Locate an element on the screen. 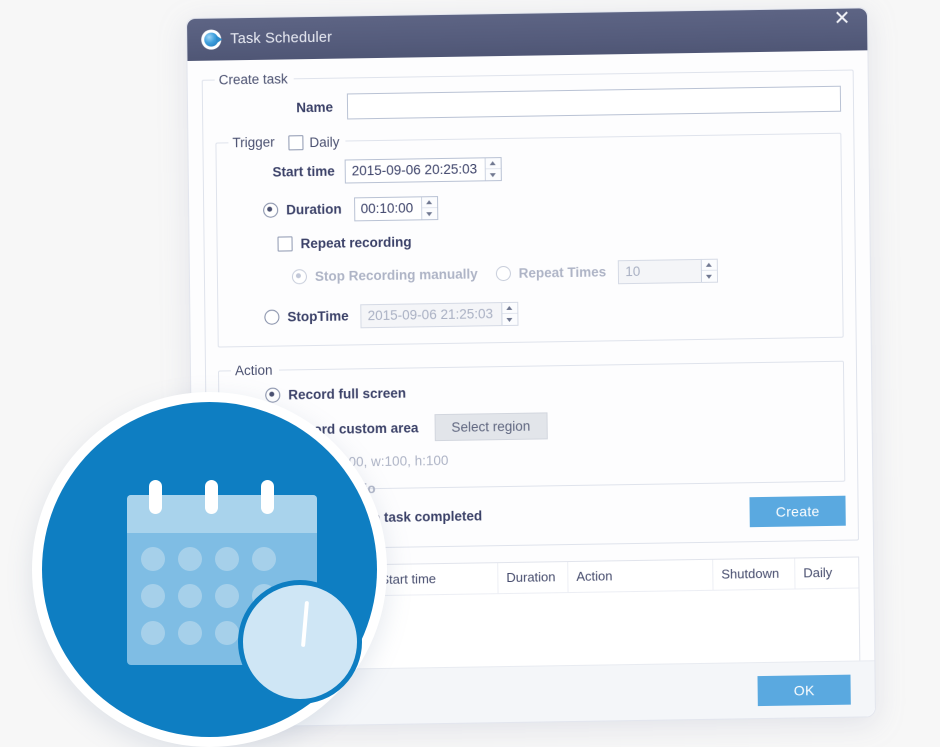 The image size is (940, 747). record-full-screen-label: Record full screen is located at coordinates (347, 394).